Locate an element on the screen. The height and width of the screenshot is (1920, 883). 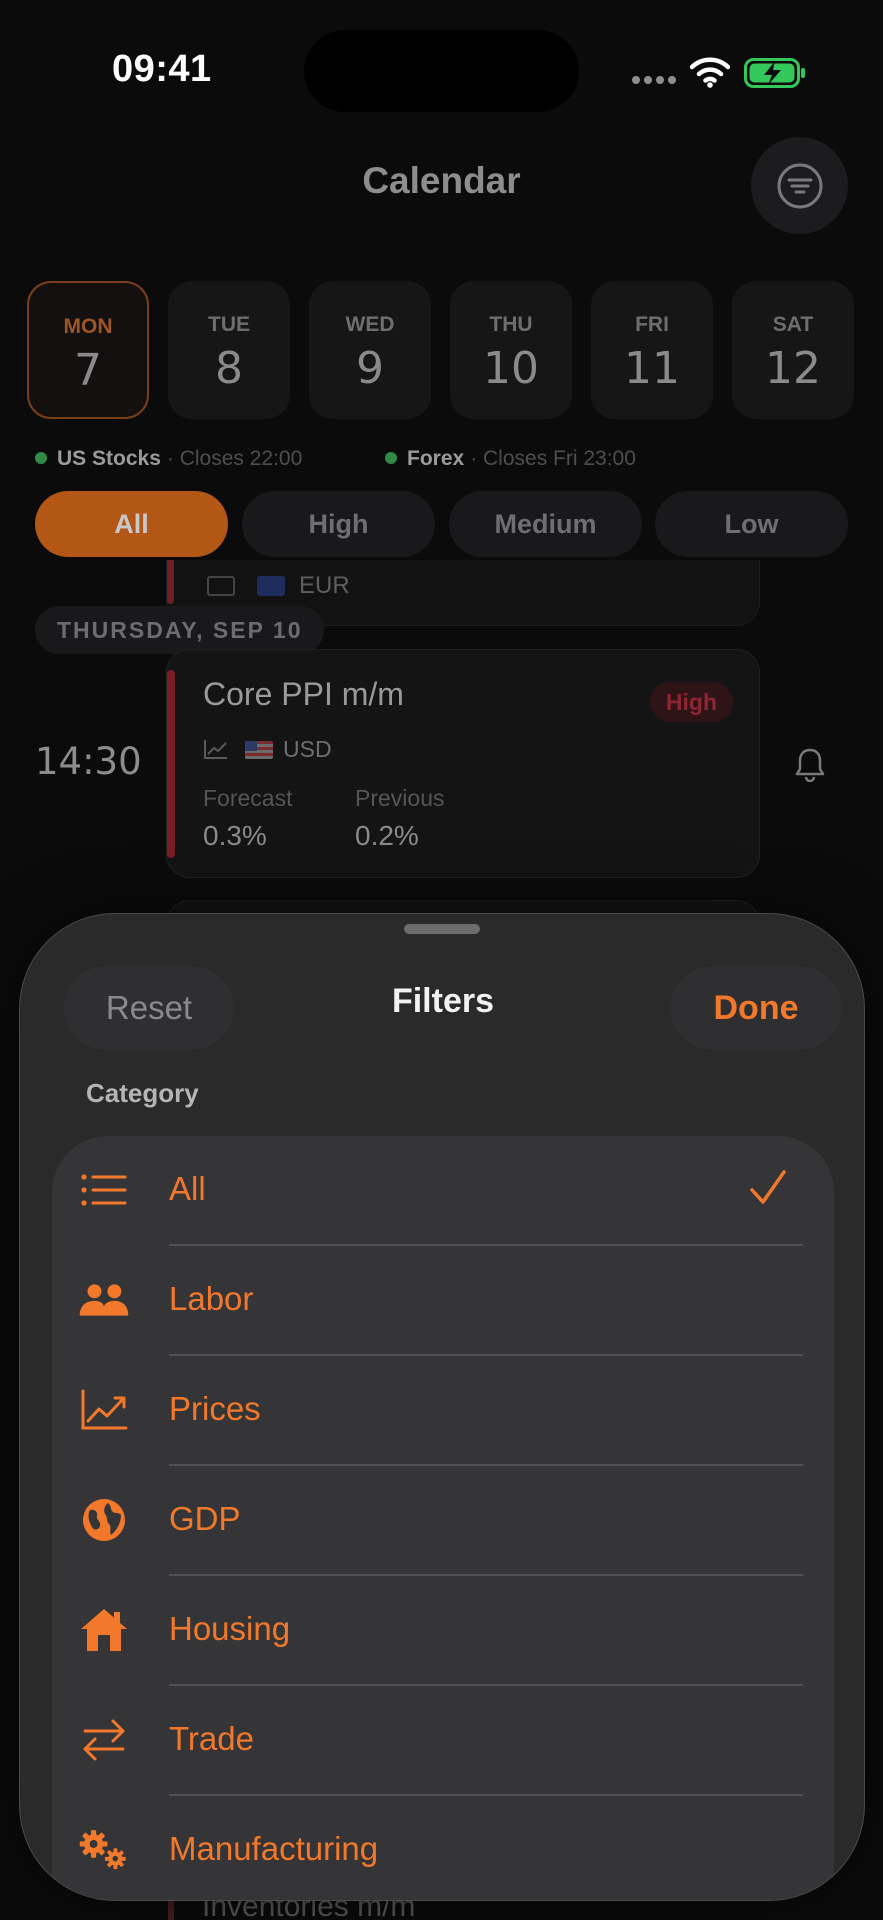
dynamic-island is located at coordinates (441, 71).